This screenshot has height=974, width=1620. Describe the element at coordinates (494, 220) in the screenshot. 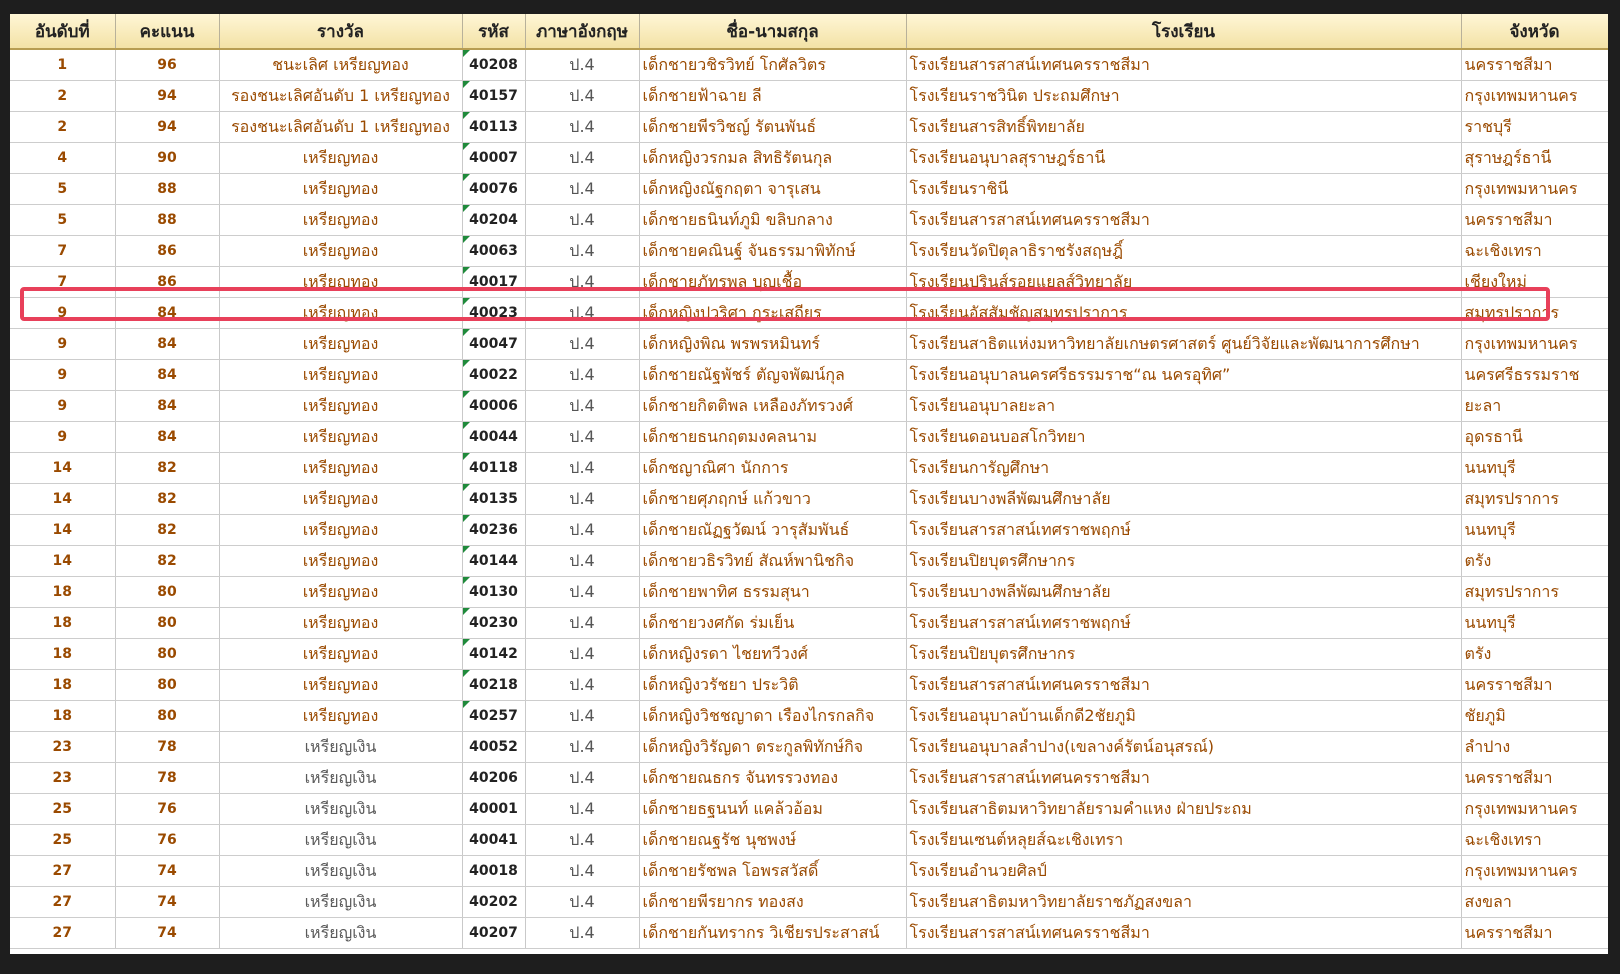

I see `cell-code: 40204` at that location.